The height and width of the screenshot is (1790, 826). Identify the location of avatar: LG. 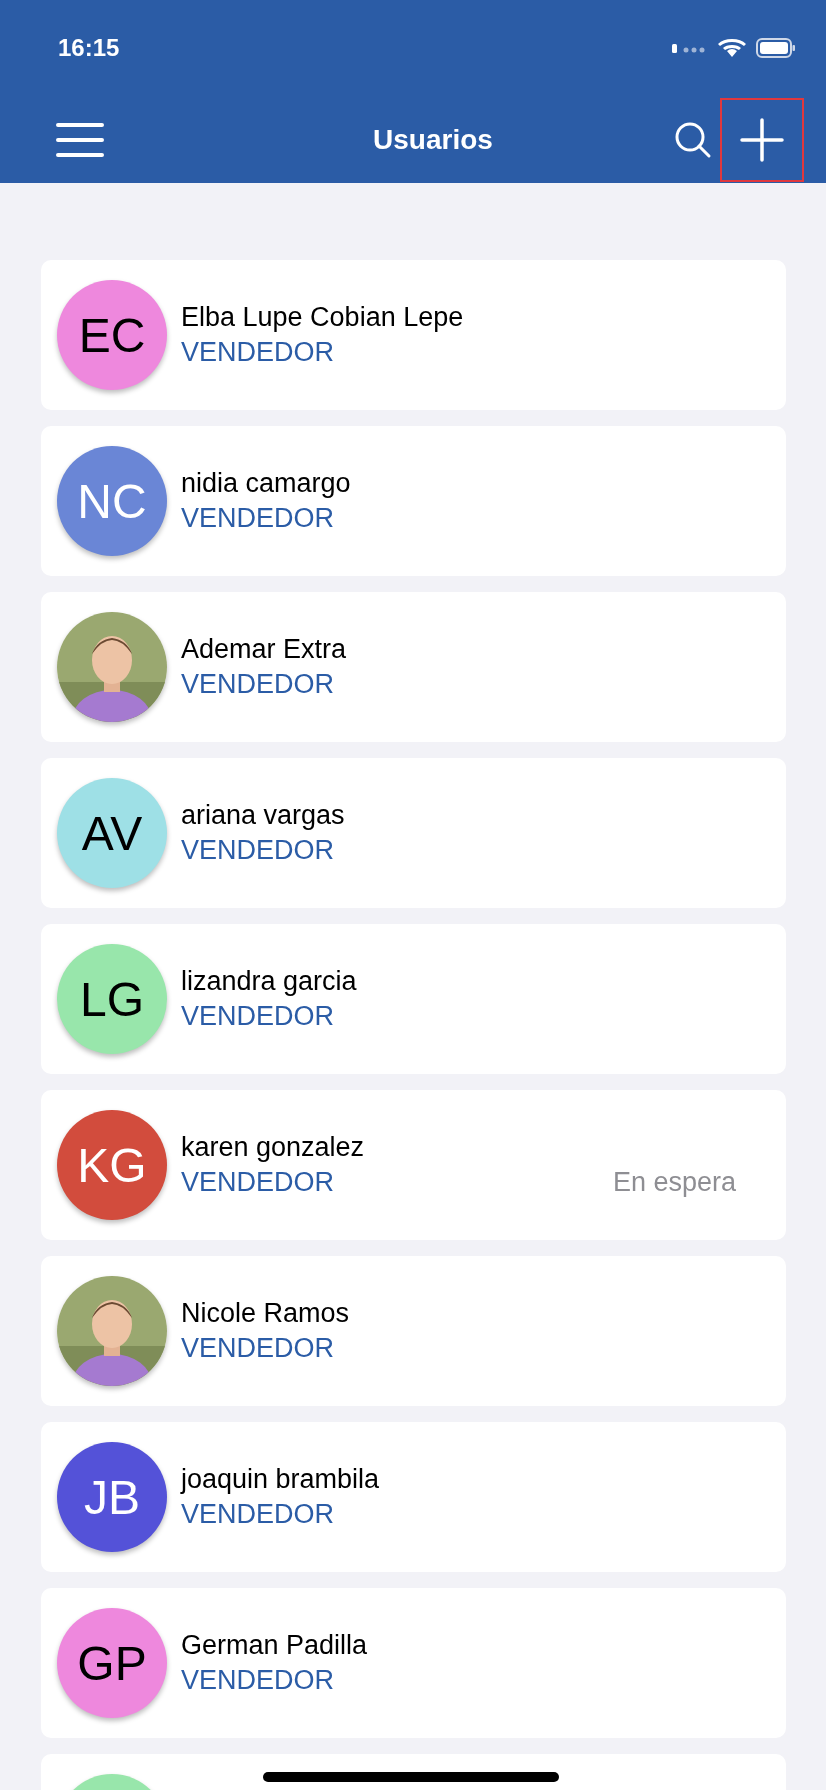
(112, 999).